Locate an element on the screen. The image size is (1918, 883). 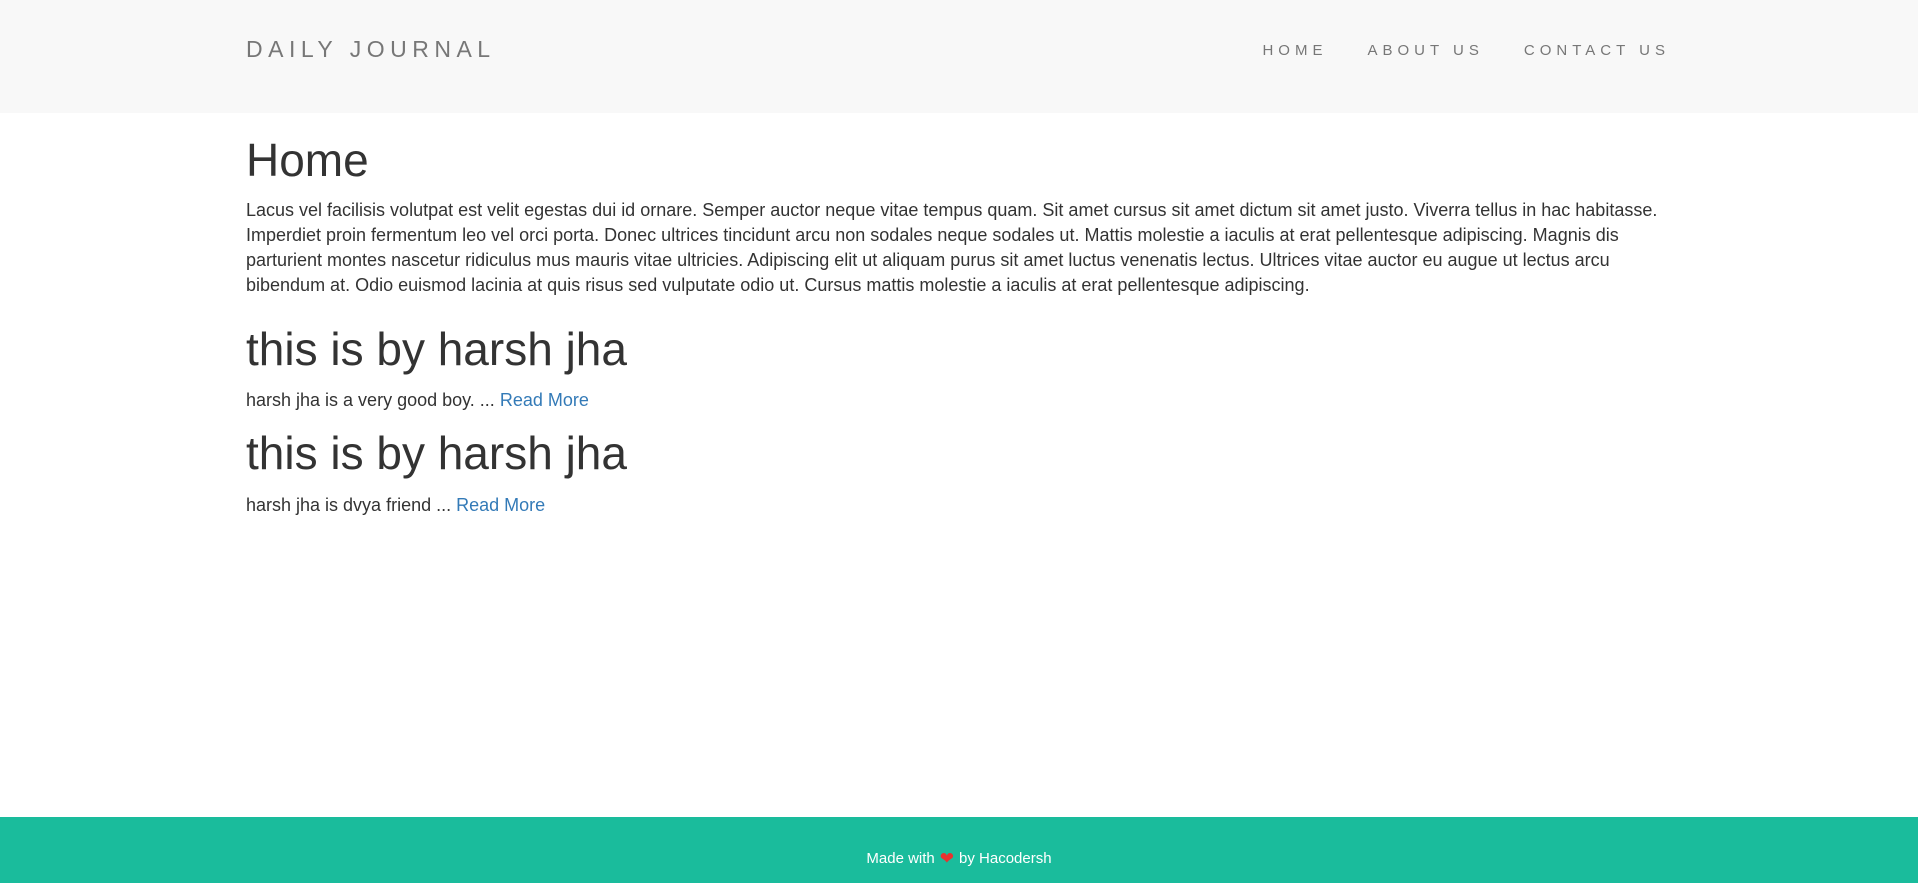
footer-prefix: Made with is located at coordinates (900, 858).